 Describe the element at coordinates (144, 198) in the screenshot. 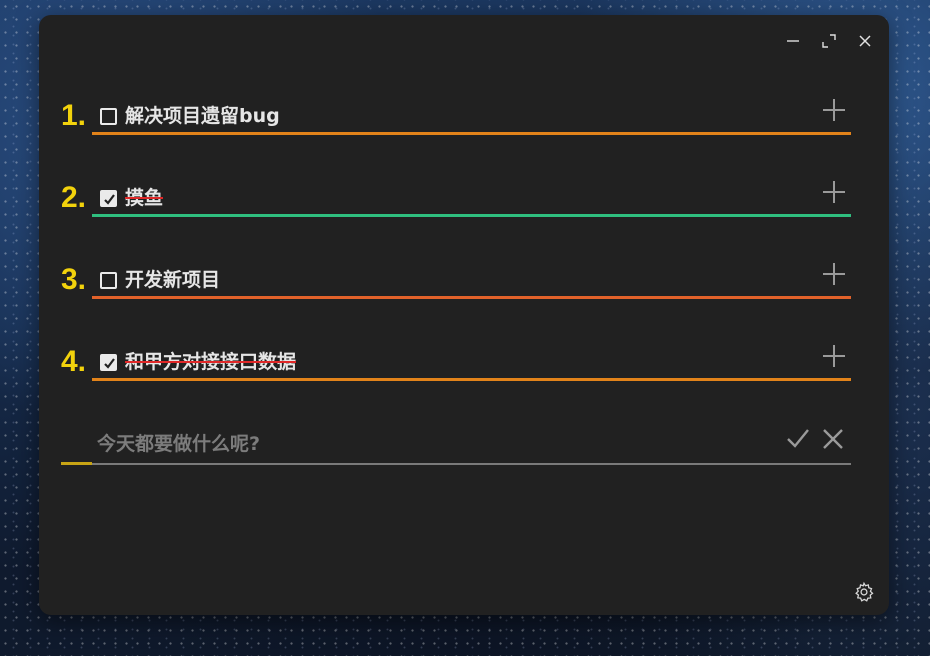

I see `todo-label: 摸鱼` at that location.